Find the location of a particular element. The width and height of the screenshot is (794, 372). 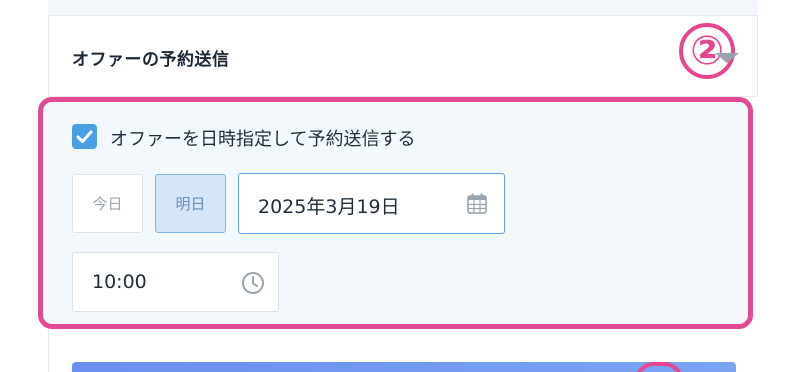

date-value: 2025年3月19日 is located at coordinates (329, 207).